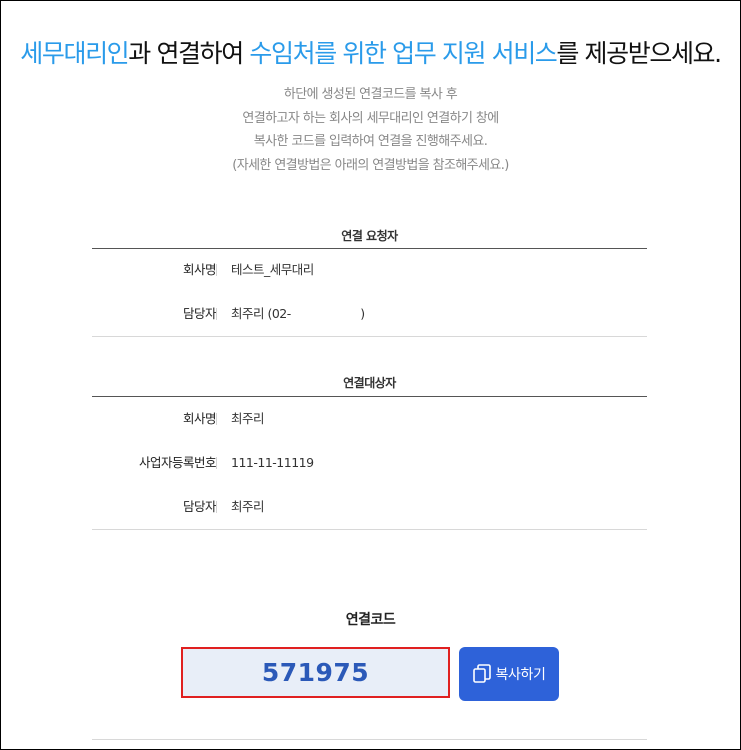 The image size is (741, 750). I want to click on footer-divider, so click(369, 739).